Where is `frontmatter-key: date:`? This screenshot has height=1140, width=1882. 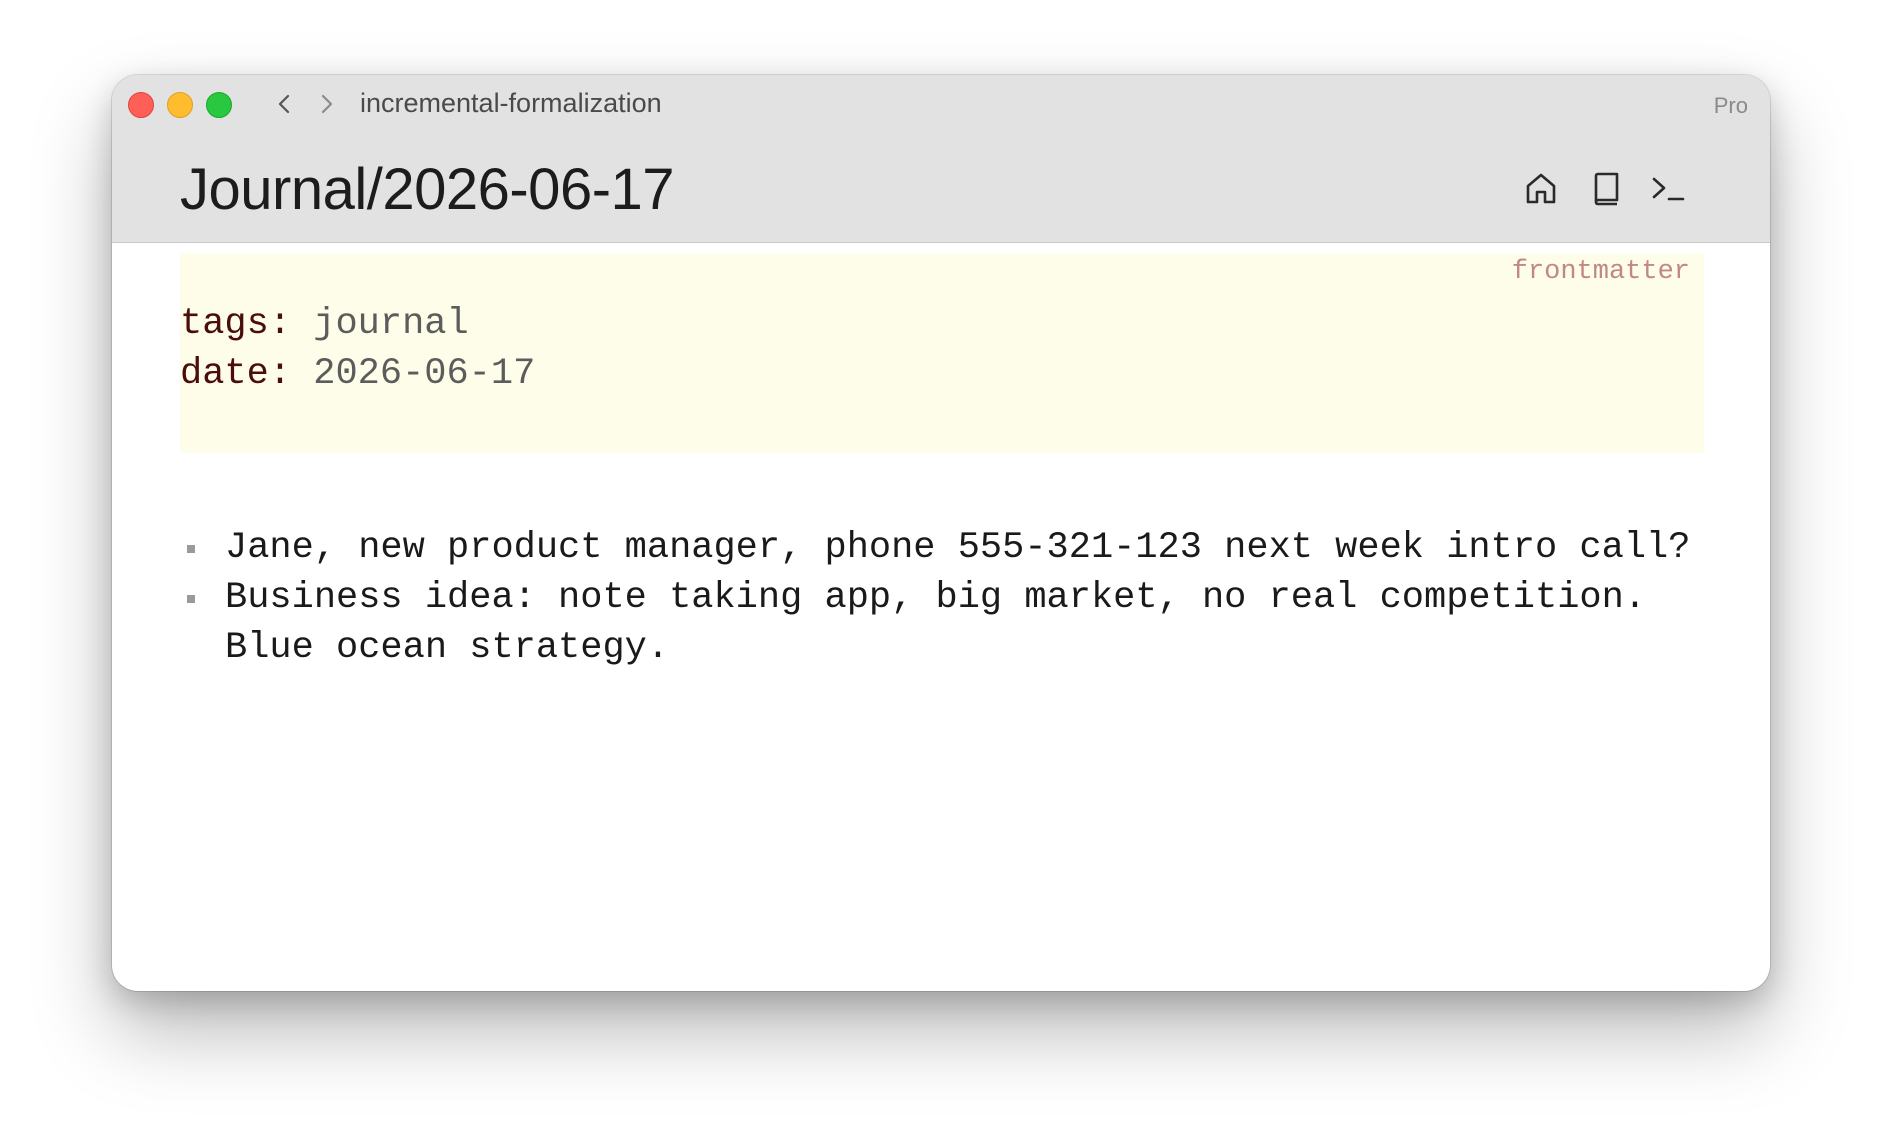
frontmatter-key: date: is located at coordinates (236, 374).